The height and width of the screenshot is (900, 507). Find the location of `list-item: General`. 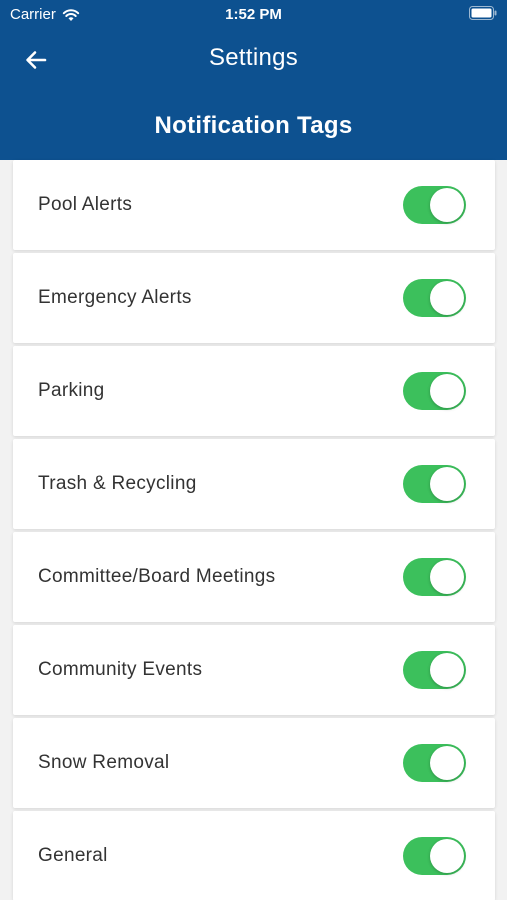

list-item: General is located at coordinates (254, 855).